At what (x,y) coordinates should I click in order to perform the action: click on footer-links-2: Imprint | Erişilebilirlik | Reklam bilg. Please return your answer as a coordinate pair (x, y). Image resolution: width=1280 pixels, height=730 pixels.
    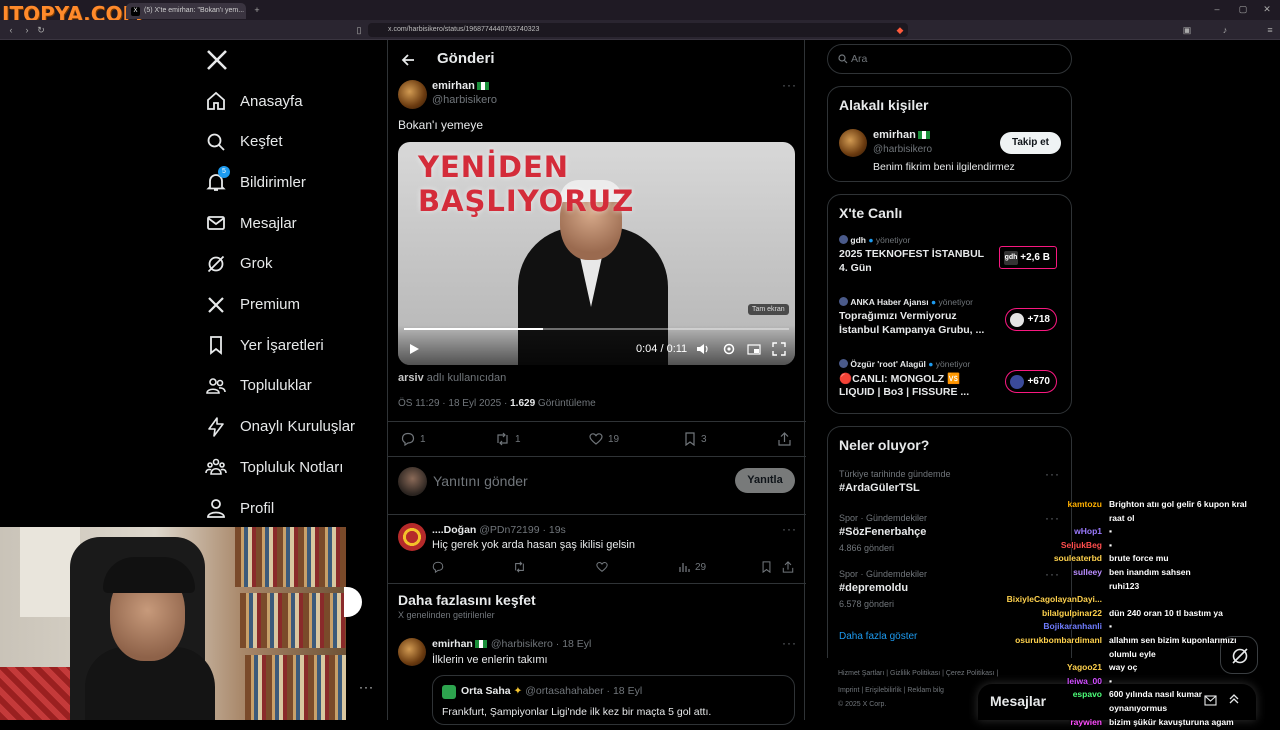
    Looking at the image, I should click on (891, 690).